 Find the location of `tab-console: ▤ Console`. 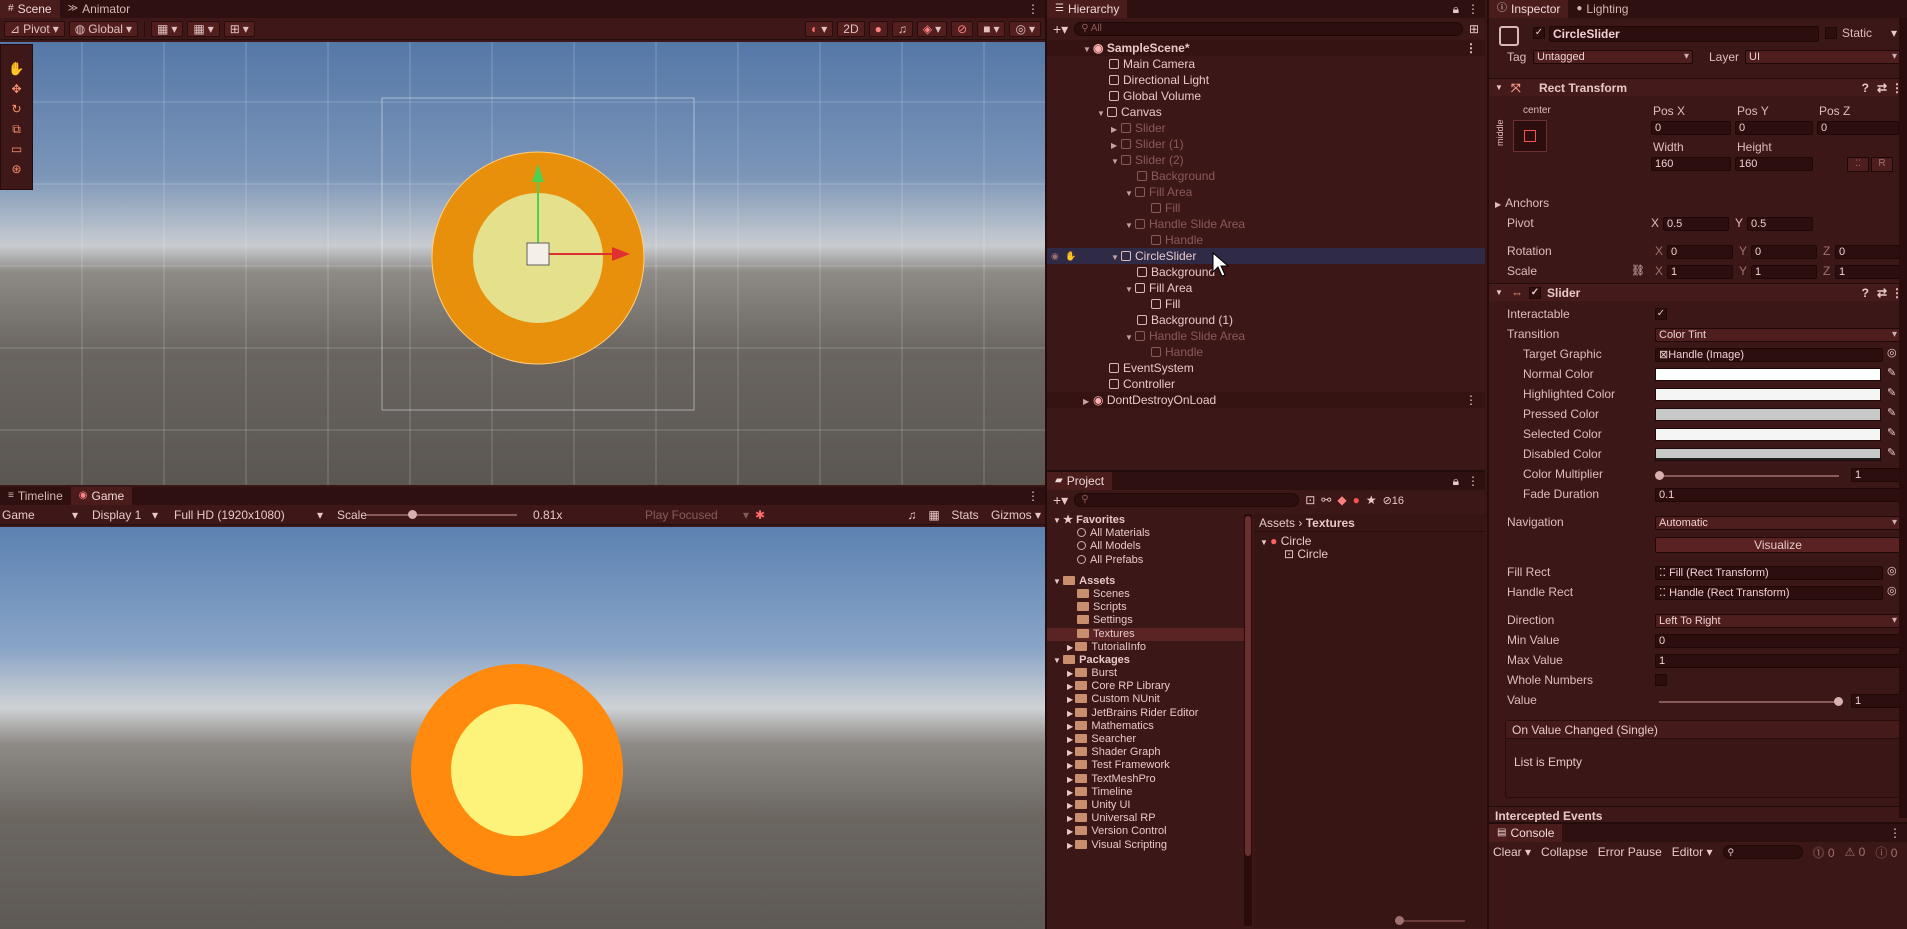

tab-console: ▤ Console is located at coordinates (1526, 833).